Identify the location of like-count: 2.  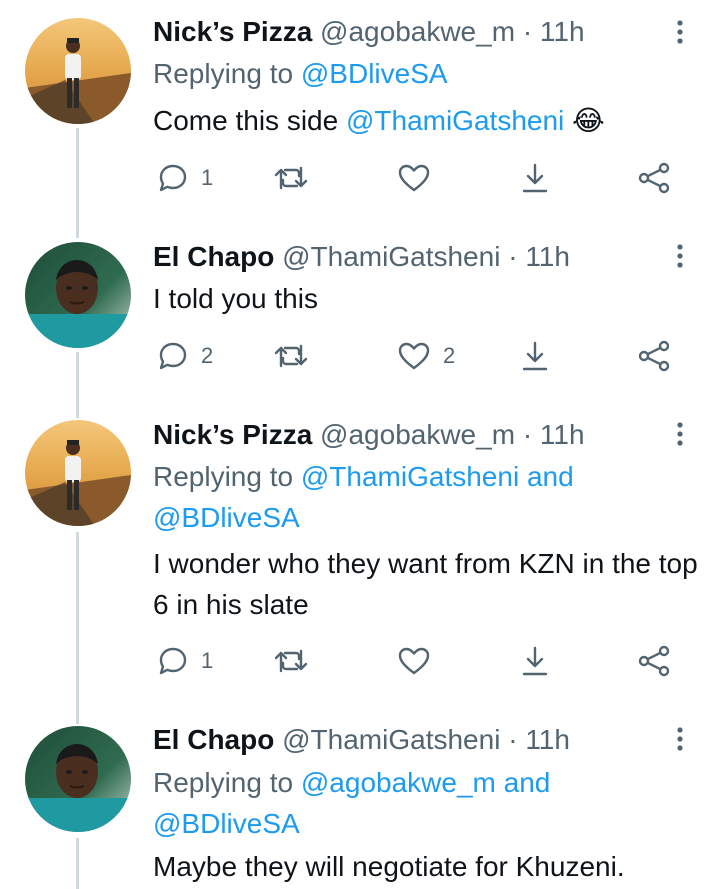
(449, 355).